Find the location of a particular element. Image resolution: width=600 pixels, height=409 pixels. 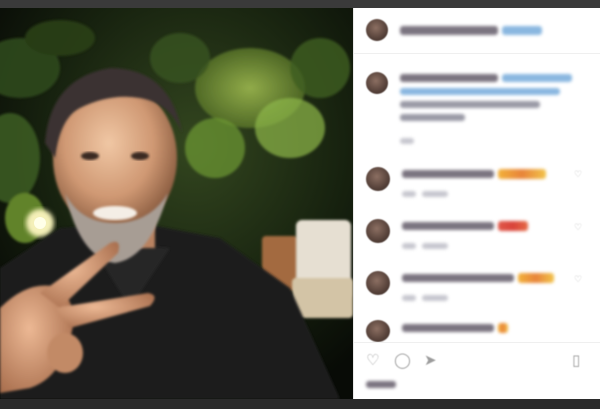

caption-hashtag is located at coordinates (537, 78).